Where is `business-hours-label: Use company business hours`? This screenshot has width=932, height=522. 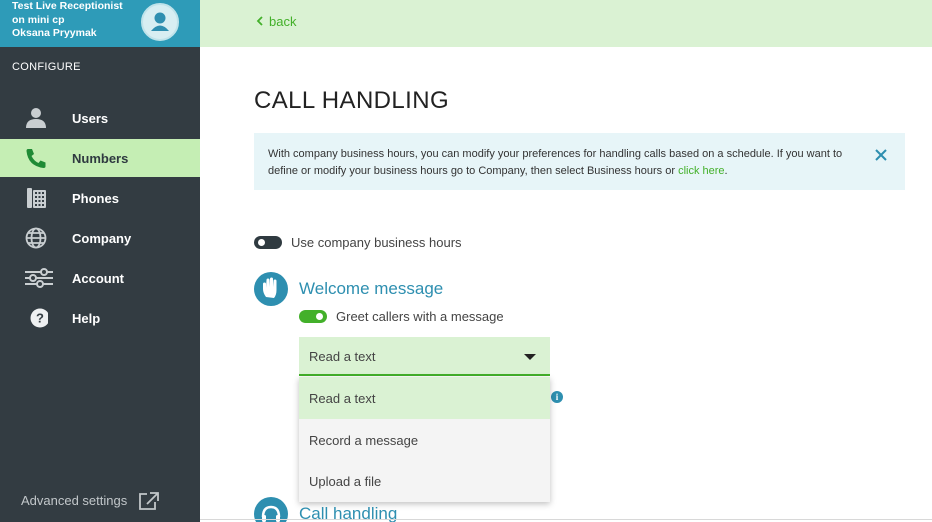 business-hours-label: Use company business hours is located at coordinates (376, 242).